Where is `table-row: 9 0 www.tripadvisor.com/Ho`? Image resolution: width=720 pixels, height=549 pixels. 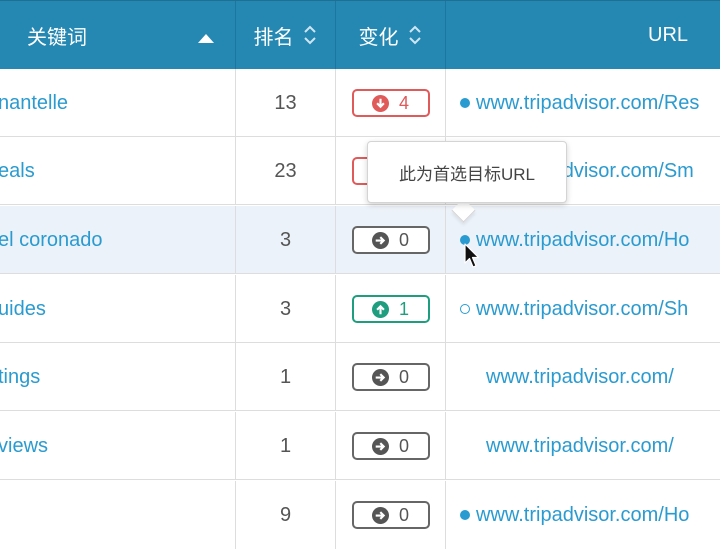
table-row: 9 0 www.tripadvisor.com/Ho is located at coordinates (360, 515).